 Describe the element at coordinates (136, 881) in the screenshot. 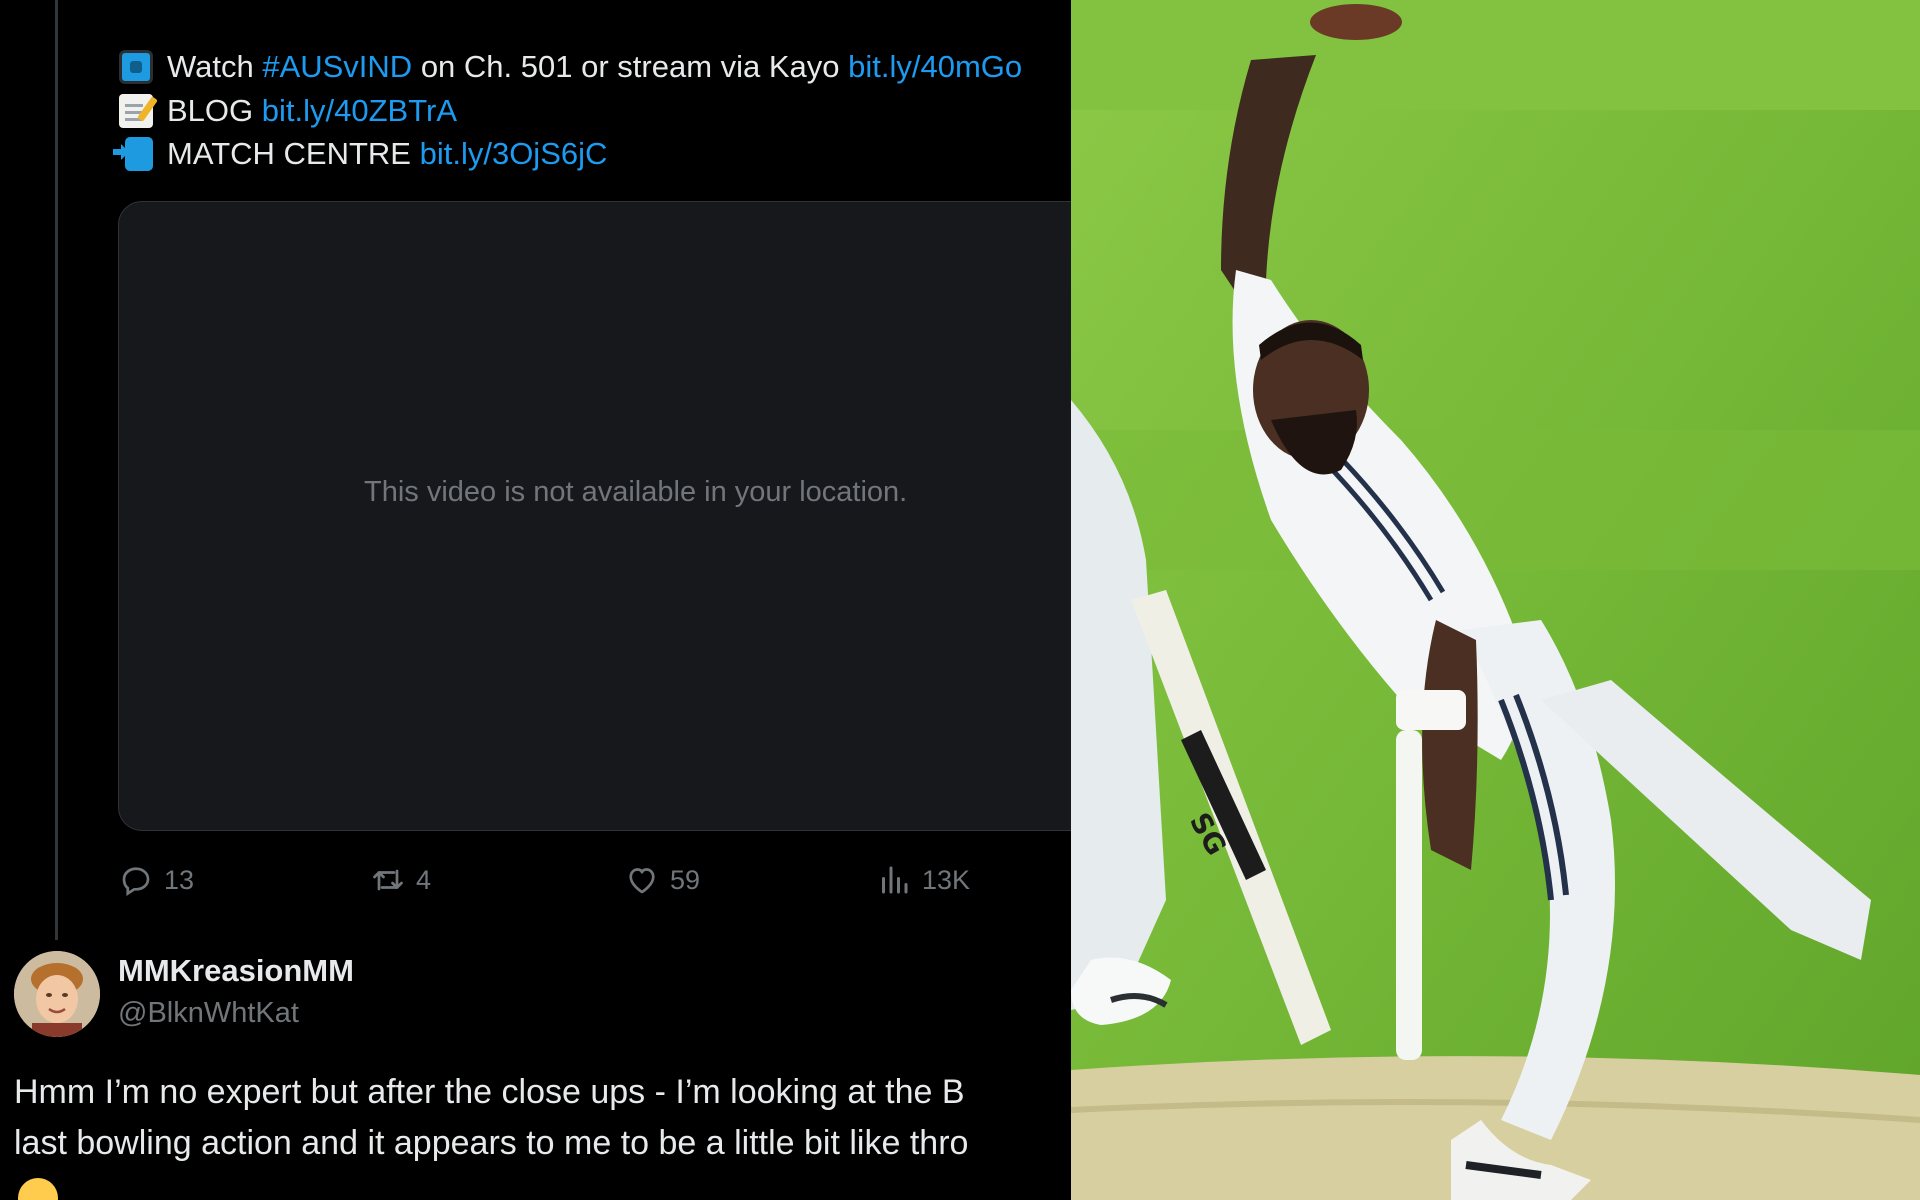

I see `reply-icon` at that location.